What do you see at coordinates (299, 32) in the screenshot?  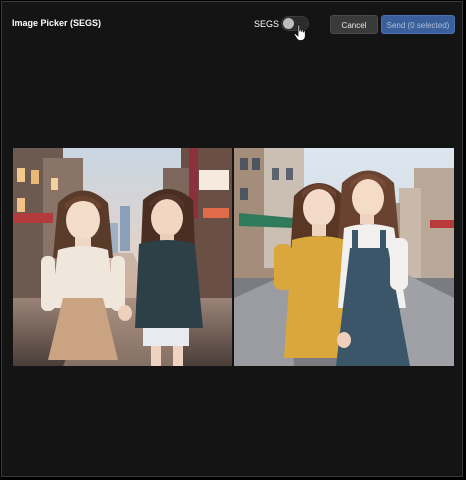 I see `hand-pointer-icon` at bounding box center [299, 32].